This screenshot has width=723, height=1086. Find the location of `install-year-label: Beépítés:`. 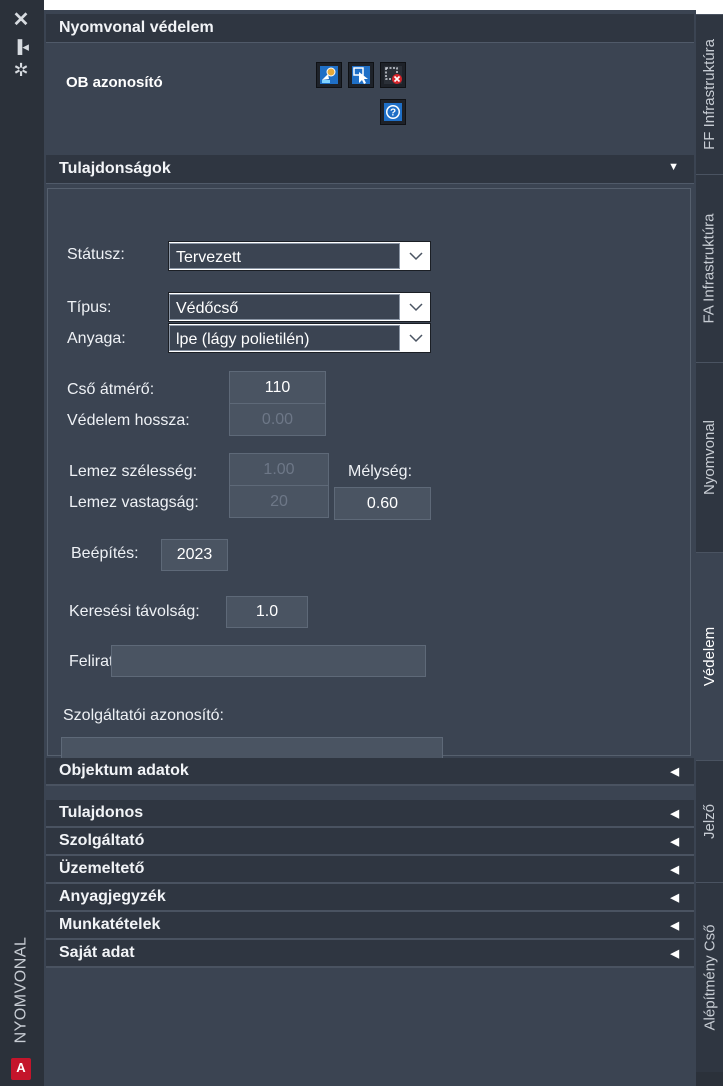

install-year-label: Beépítés: is located at coordinates (105, 553).